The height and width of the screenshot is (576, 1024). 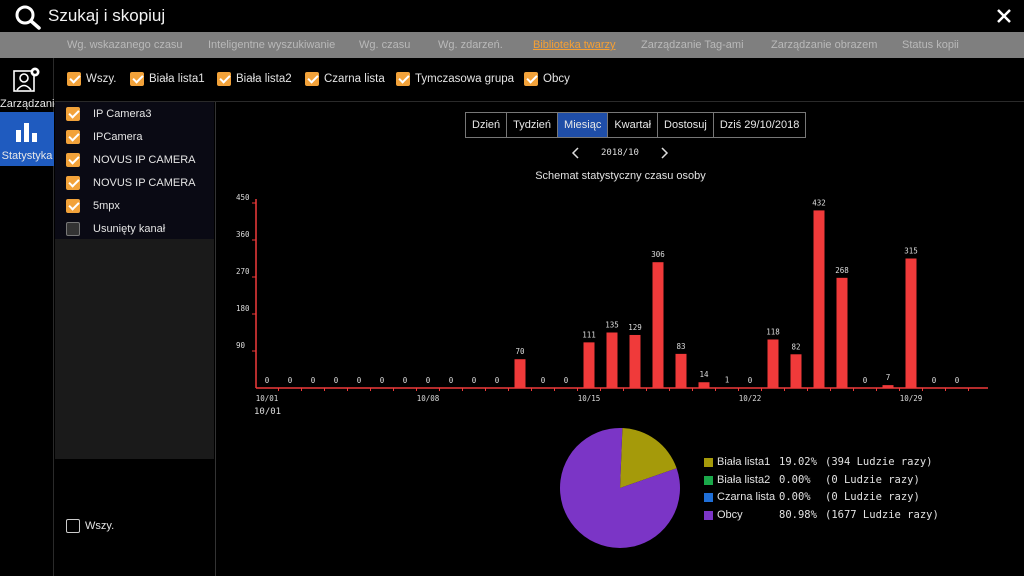 What do you see at coordinates (122, 114) in the screenshot?
I see `channel-label: IP Camera3` at bounding box center [122, 114].